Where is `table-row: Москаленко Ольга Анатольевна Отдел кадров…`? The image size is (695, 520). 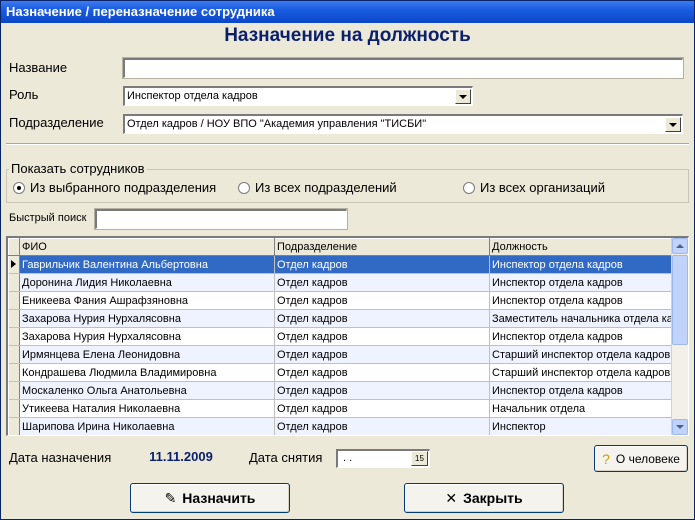 table-row: Москаленко Ольга Анатольевна Отдел кадров… is located at coordinates (342, 390).